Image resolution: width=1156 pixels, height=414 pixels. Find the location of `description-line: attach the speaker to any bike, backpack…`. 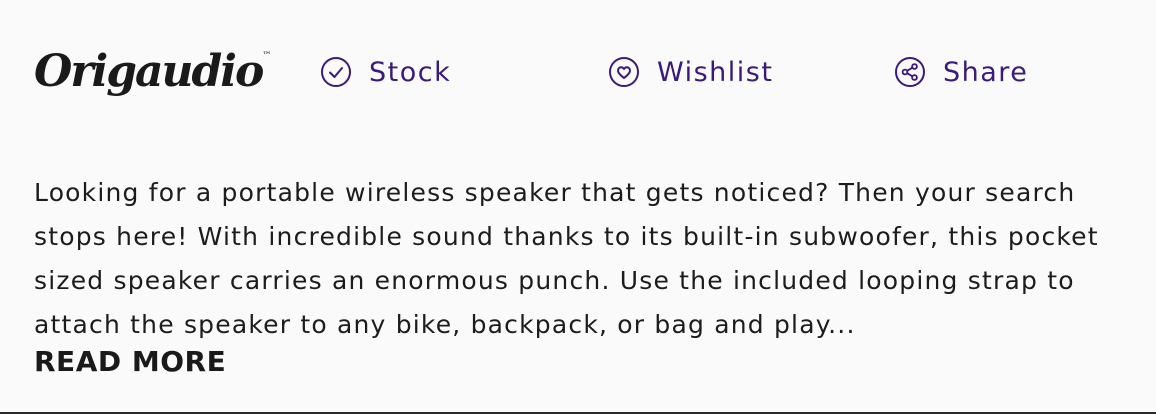

description-line: attach the speaker to any bike, backpack… is located at coordinates (445, 324).